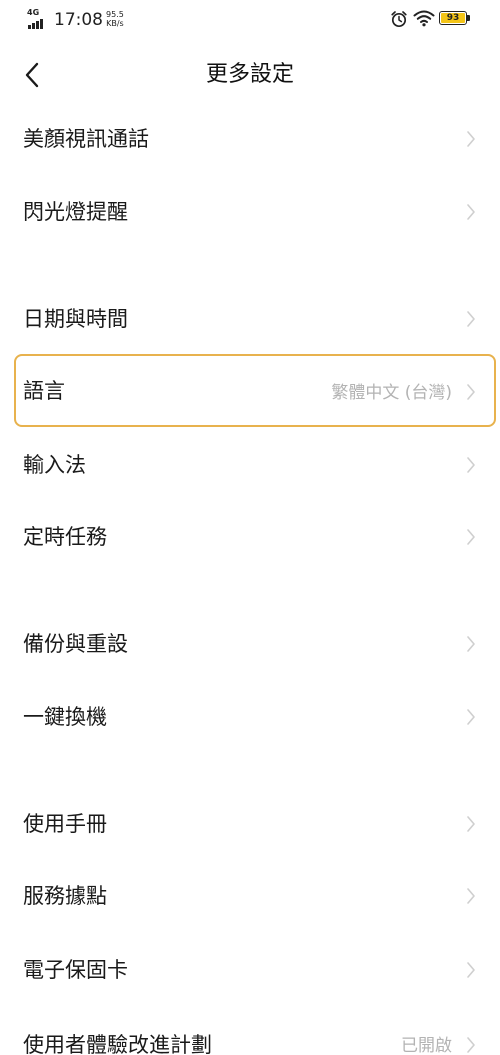 This screenshot has height=1055, width=500. What do you see at coordinates (424, 18) in the screenshot?
I see `wifi-icon` at bounding box center [424, 18].